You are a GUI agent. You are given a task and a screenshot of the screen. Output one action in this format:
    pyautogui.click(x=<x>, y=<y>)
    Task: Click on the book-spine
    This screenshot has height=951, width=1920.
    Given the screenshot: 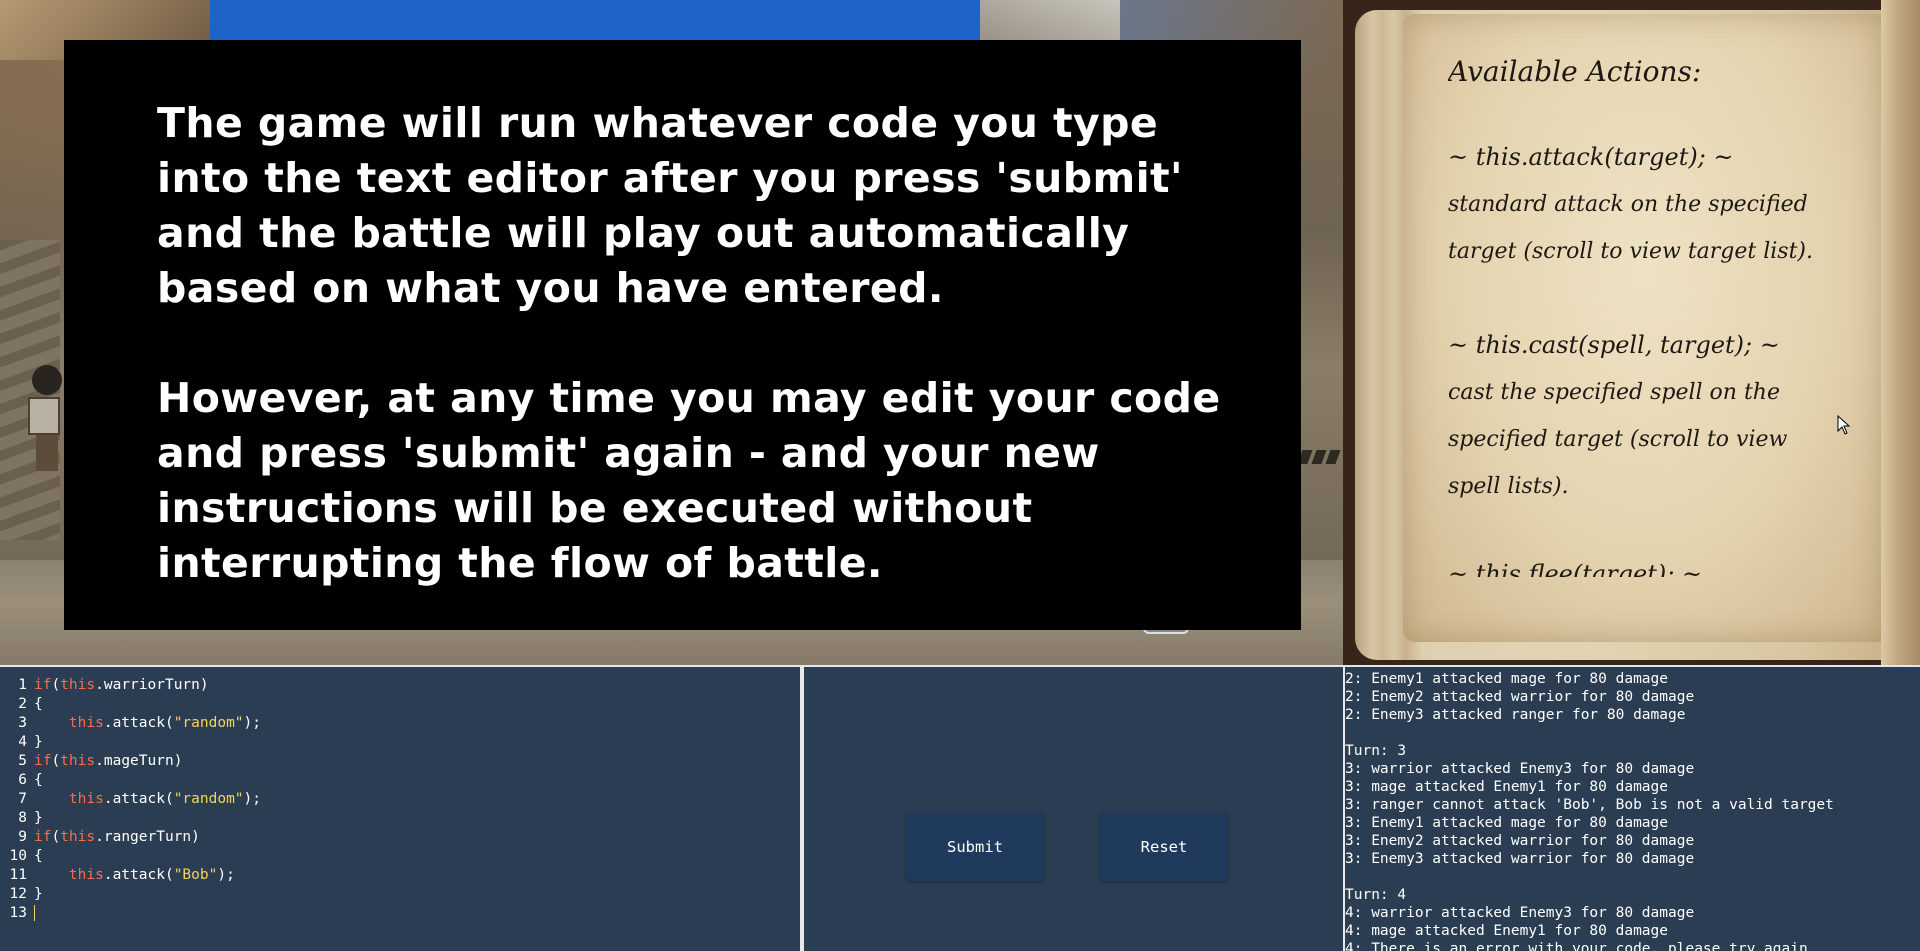 What is the action you would take?
    pyautogui.click(x=1900, y=333)
    